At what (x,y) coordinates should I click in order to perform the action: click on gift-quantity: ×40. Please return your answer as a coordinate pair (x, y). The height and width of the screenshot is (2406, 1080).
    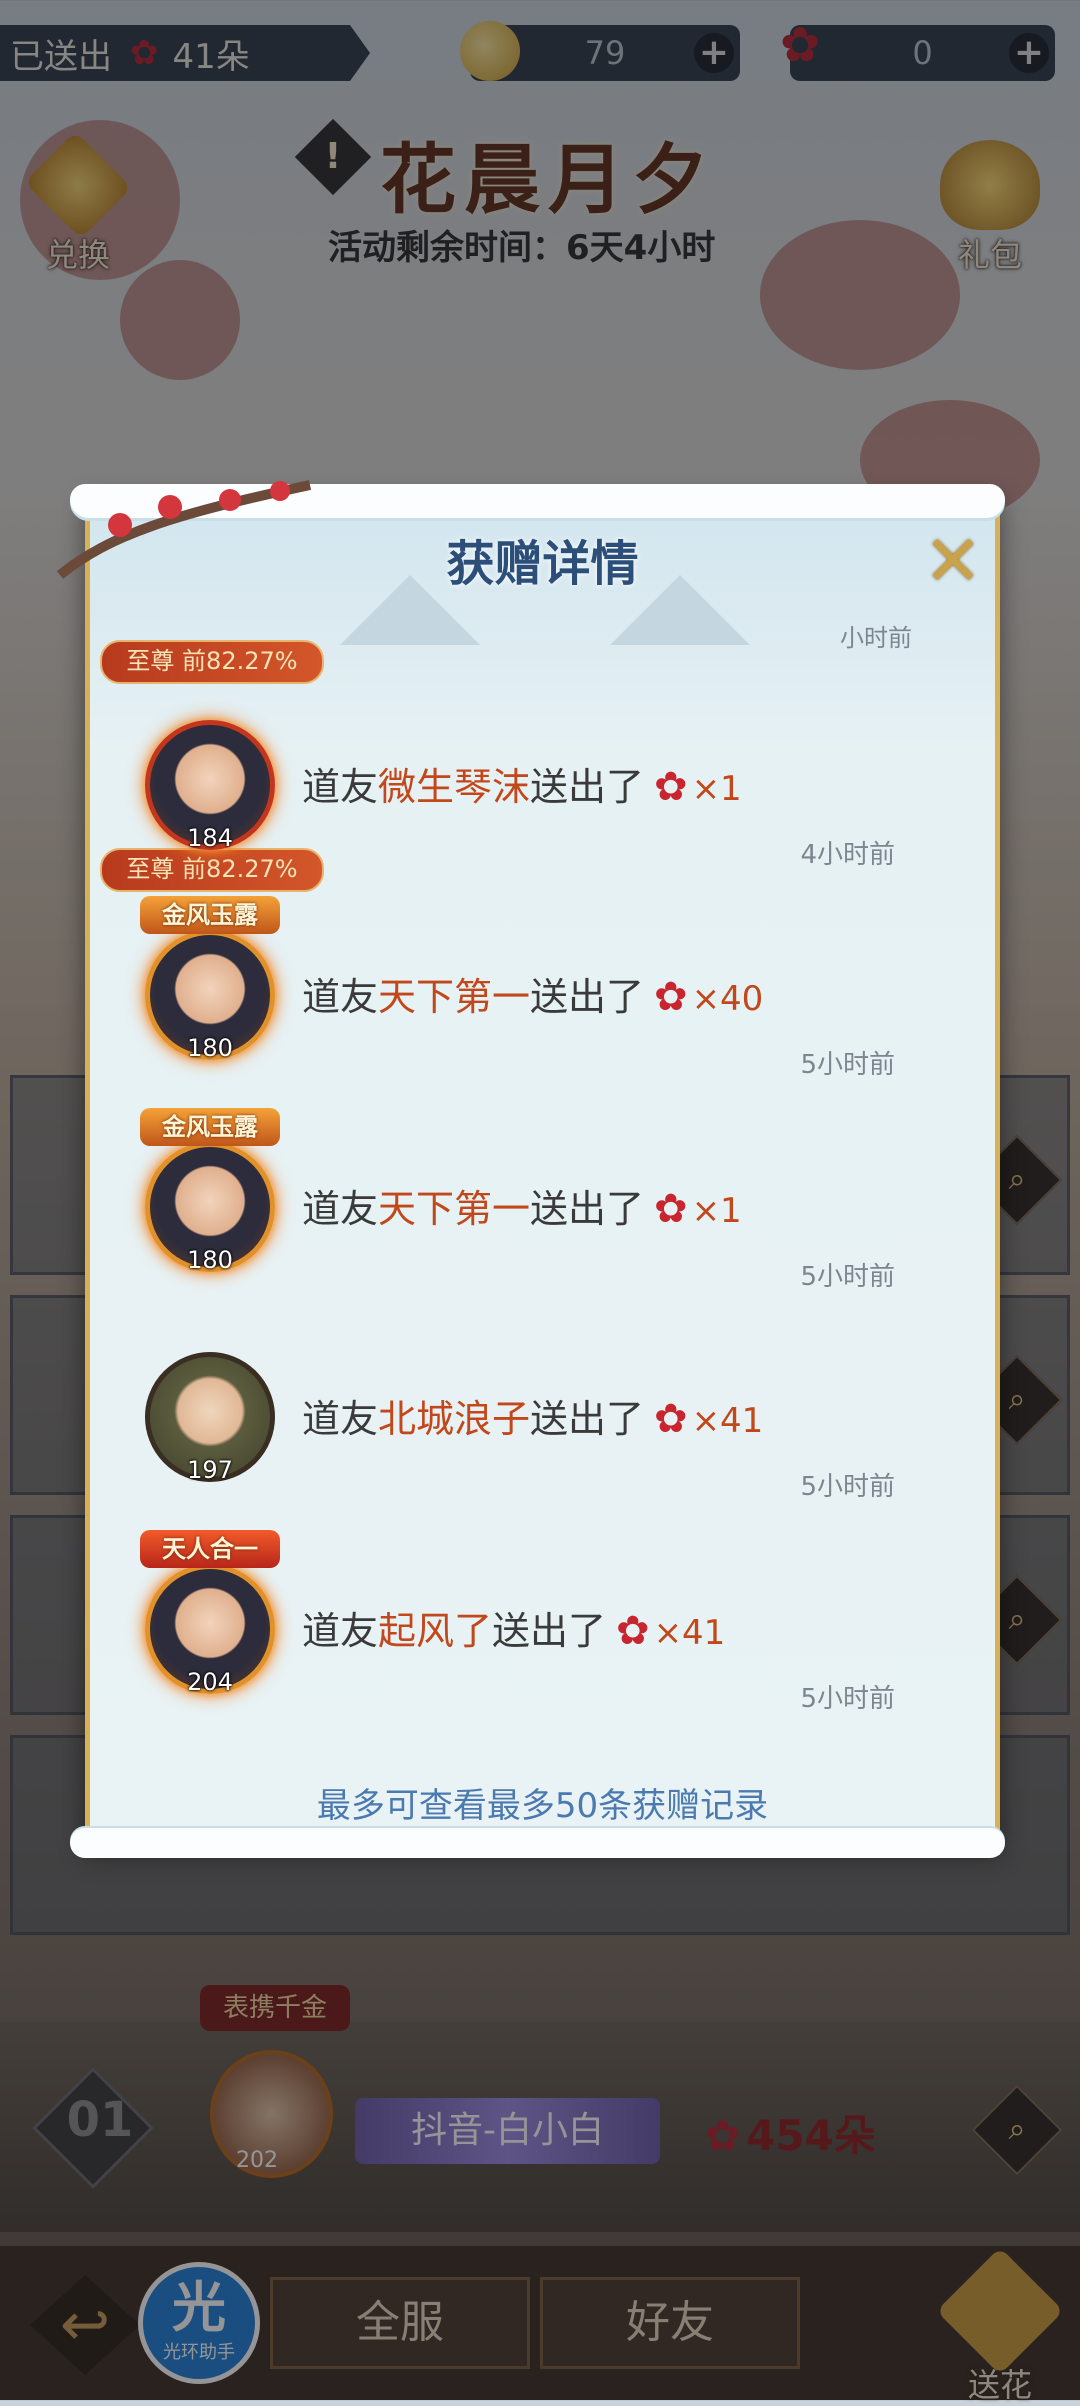
    Looking at the image, I should click on (727, 999).